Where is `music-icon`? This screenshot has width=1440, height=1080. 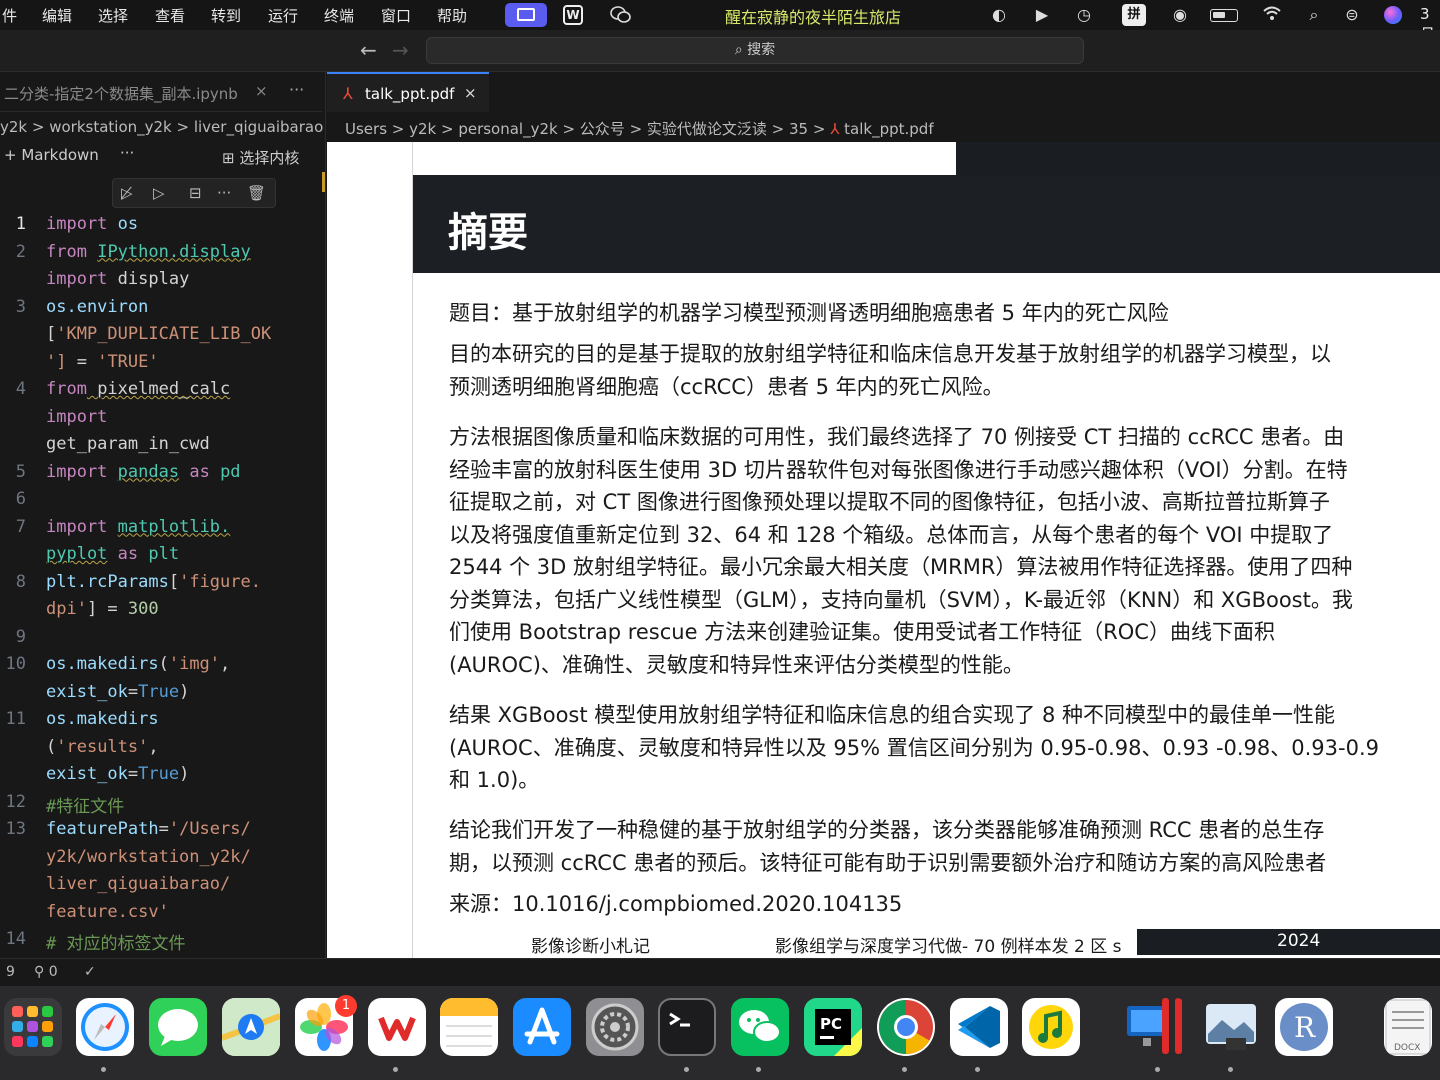 music-icon is located at coordinates (1051, 1027).